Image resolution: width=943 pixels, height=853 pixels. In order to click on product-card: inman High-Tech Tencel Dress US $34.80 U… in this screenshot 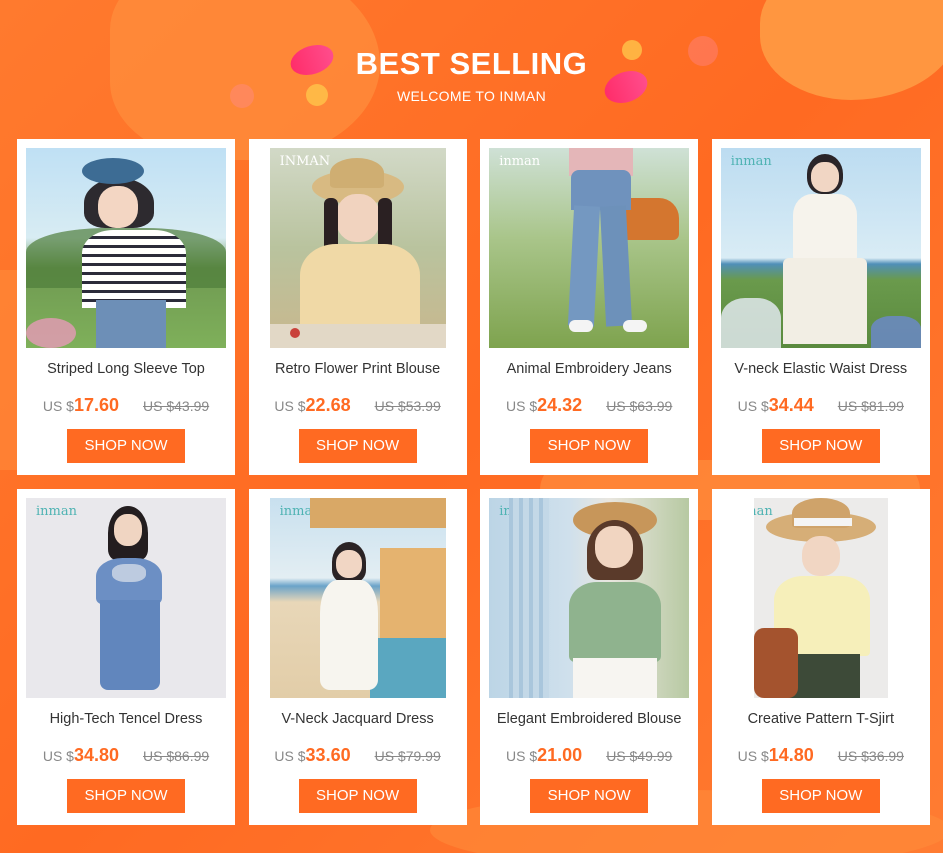, I will do `click(126, 657)`.